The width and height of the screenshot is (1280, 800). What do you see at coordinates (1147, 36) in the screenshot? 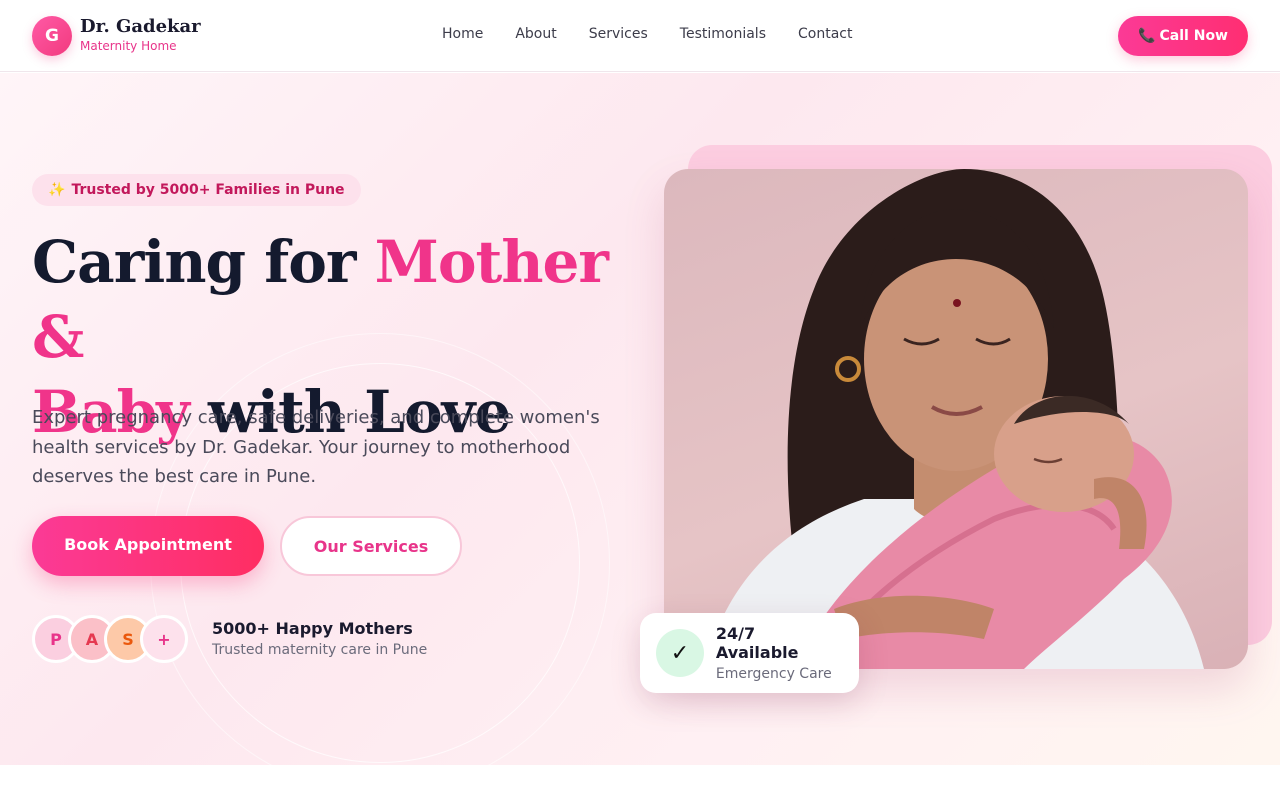
I see `phone-icon: 📞` at bounding box center [1147, 36].